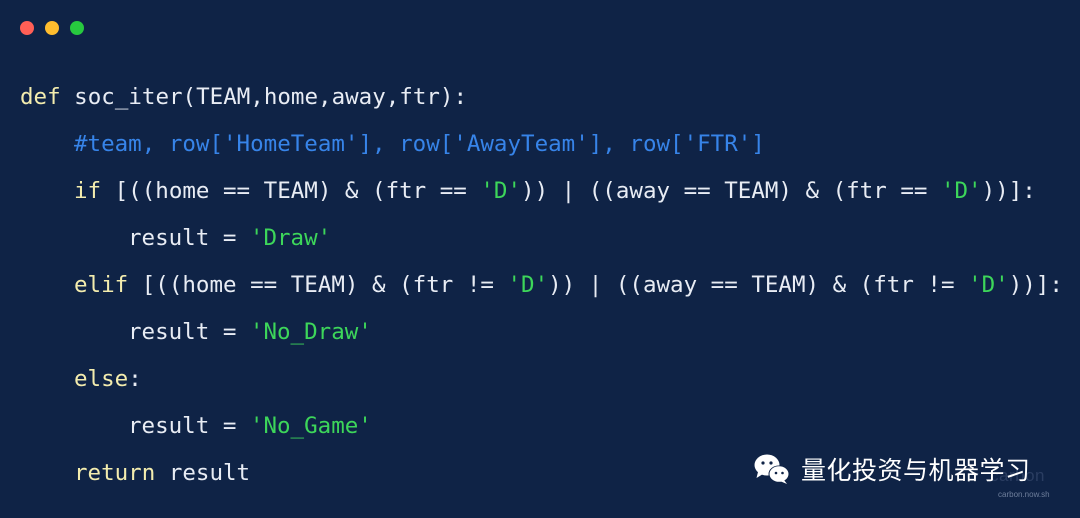  What do you see at coordinates (77, 28) in the screenshot?
I see `maximize-button` at bounding box center [77, 28].